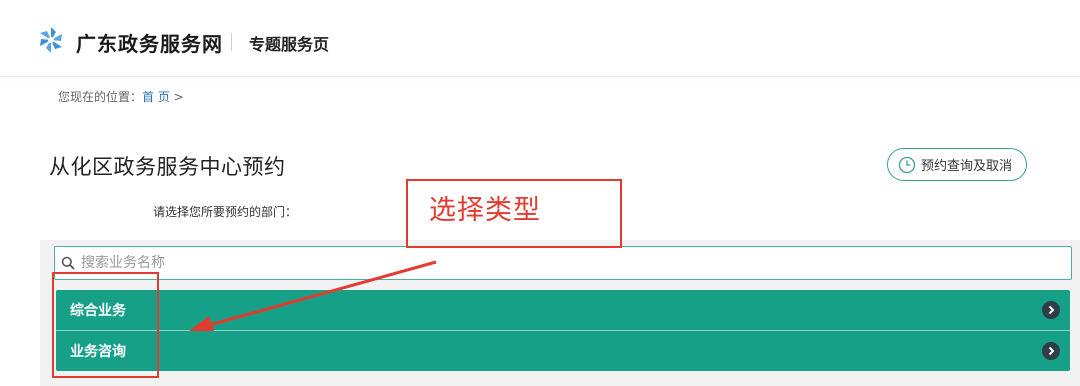 The width and height of the screenshot is (1080, 386). Describe the element at coordinates (563, 310) in the screenshot. I see `category-item-comprehensive: 综合业务` at that location.